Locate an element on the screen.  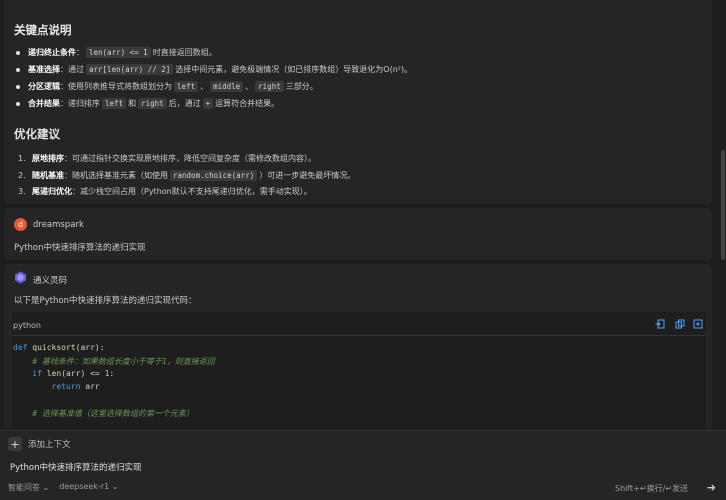
code-block-header: python is located at coordinates (359, 324).